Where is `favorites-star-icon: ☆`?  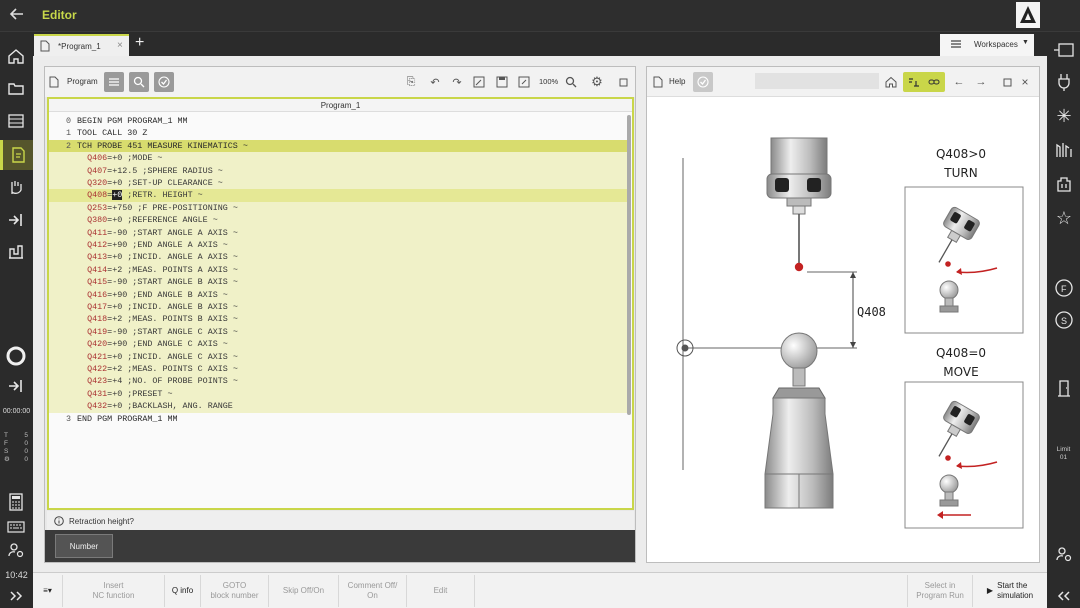 favorites-star-icon: ☆ is located at coordinates (1064, 218).